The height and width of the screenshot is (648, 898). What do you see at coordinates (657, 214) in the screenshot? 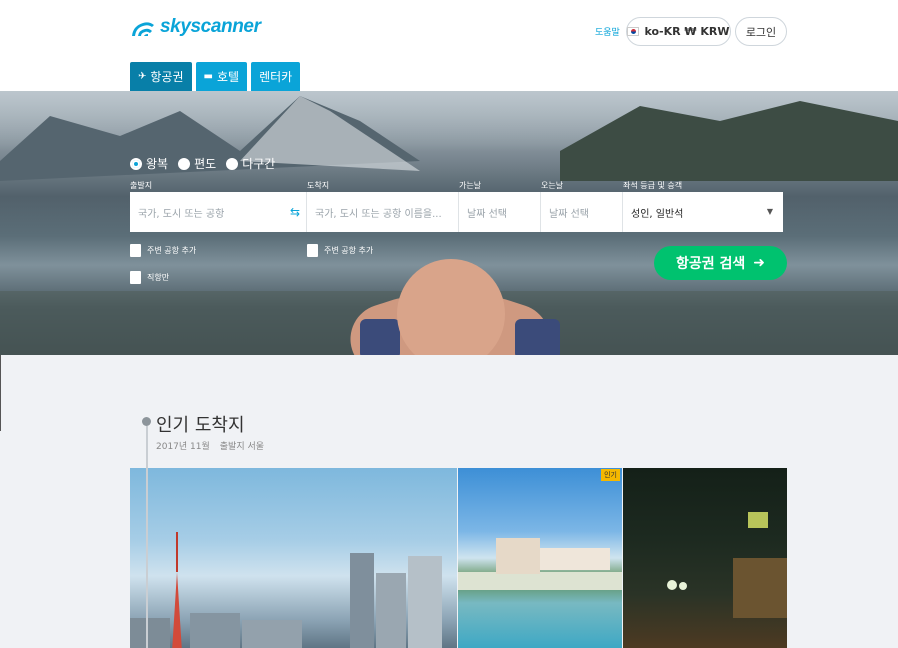
I see `cabin-value: 성인, 일반석` at bounding box center [657, 214].